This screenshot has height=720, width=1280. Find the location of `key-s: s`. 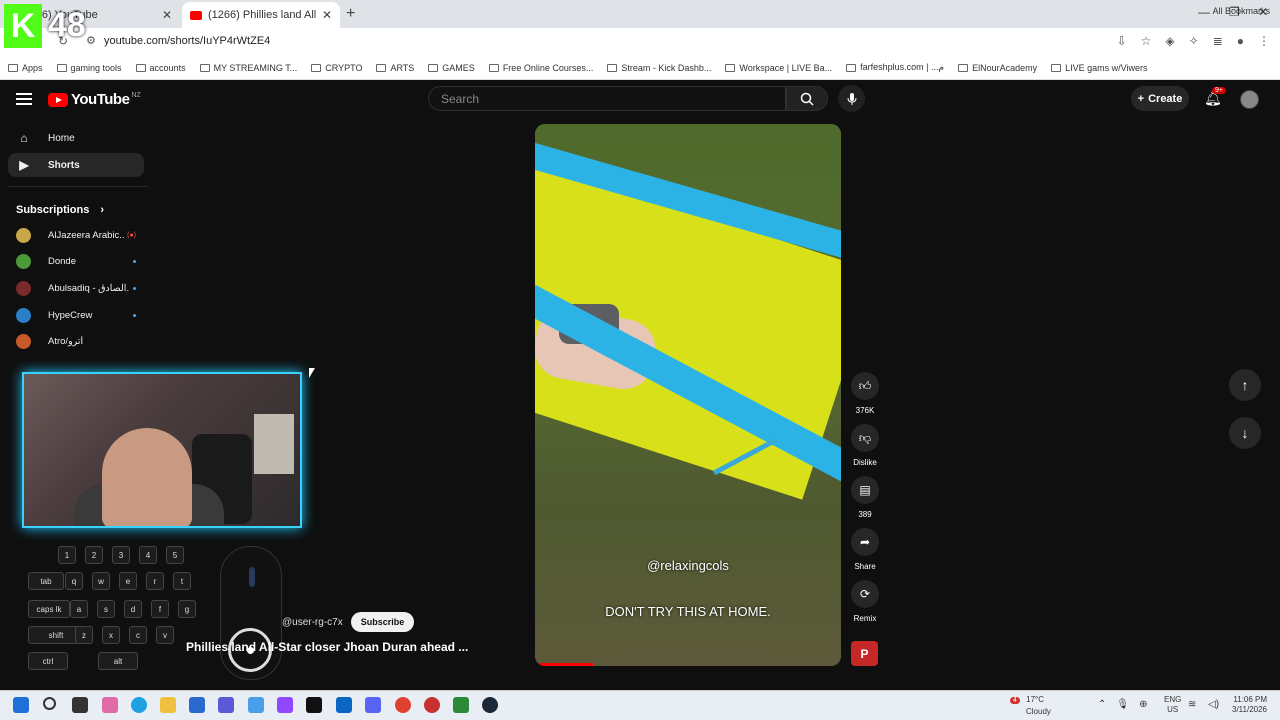

key-s: s is located at coordinates (106, 609).